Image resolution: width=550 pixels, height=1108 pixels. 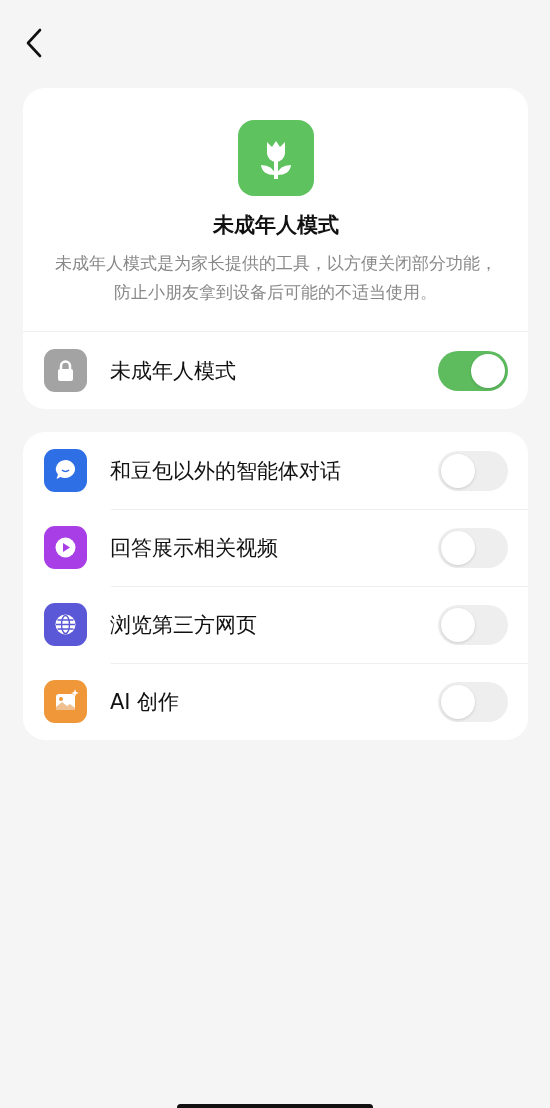 I want to click on setting-label: AI 创作, so click(x=145, y=702).